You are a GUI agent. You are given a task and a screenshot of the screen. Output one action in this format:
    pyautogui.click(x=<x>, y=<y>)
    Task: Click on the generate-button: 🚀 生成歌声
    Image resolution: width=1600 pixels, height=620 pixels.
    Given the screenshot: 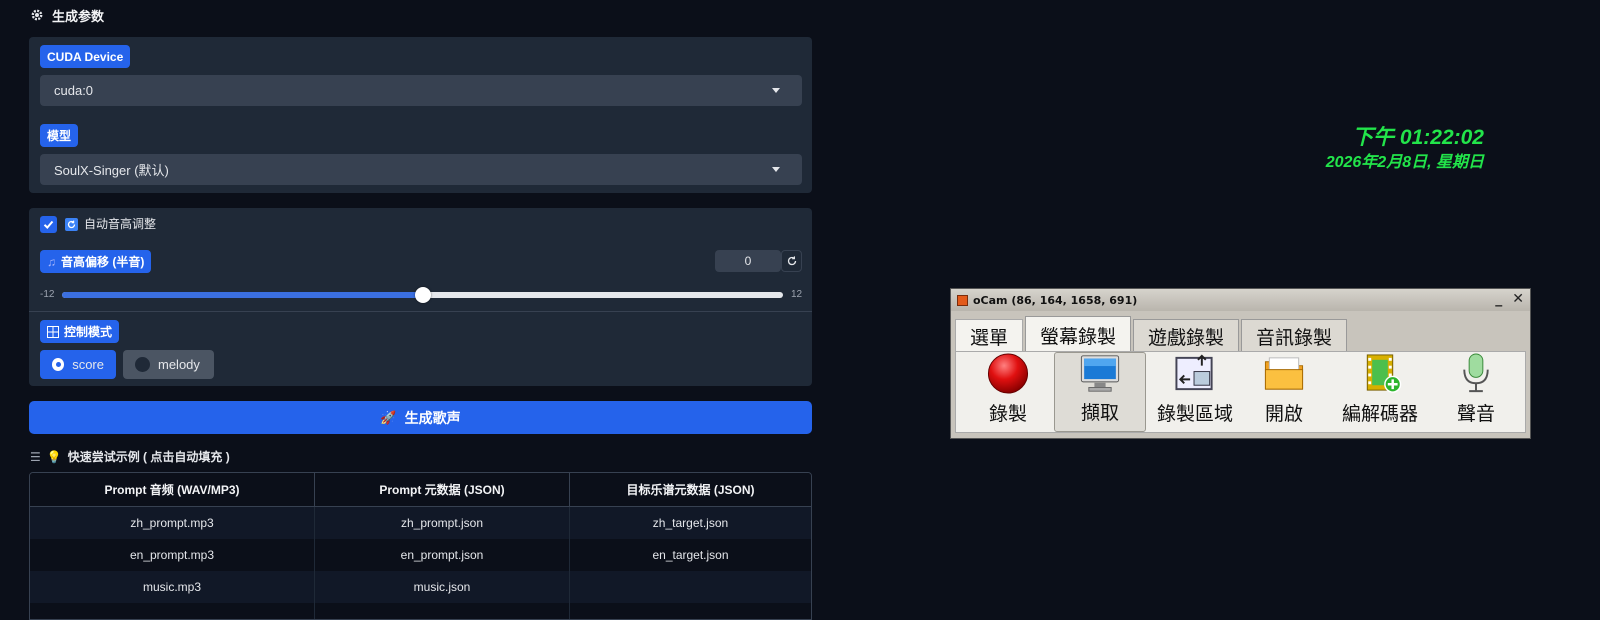 What is the action you would take?
    pyautogui.click(x=420, y=417)
    